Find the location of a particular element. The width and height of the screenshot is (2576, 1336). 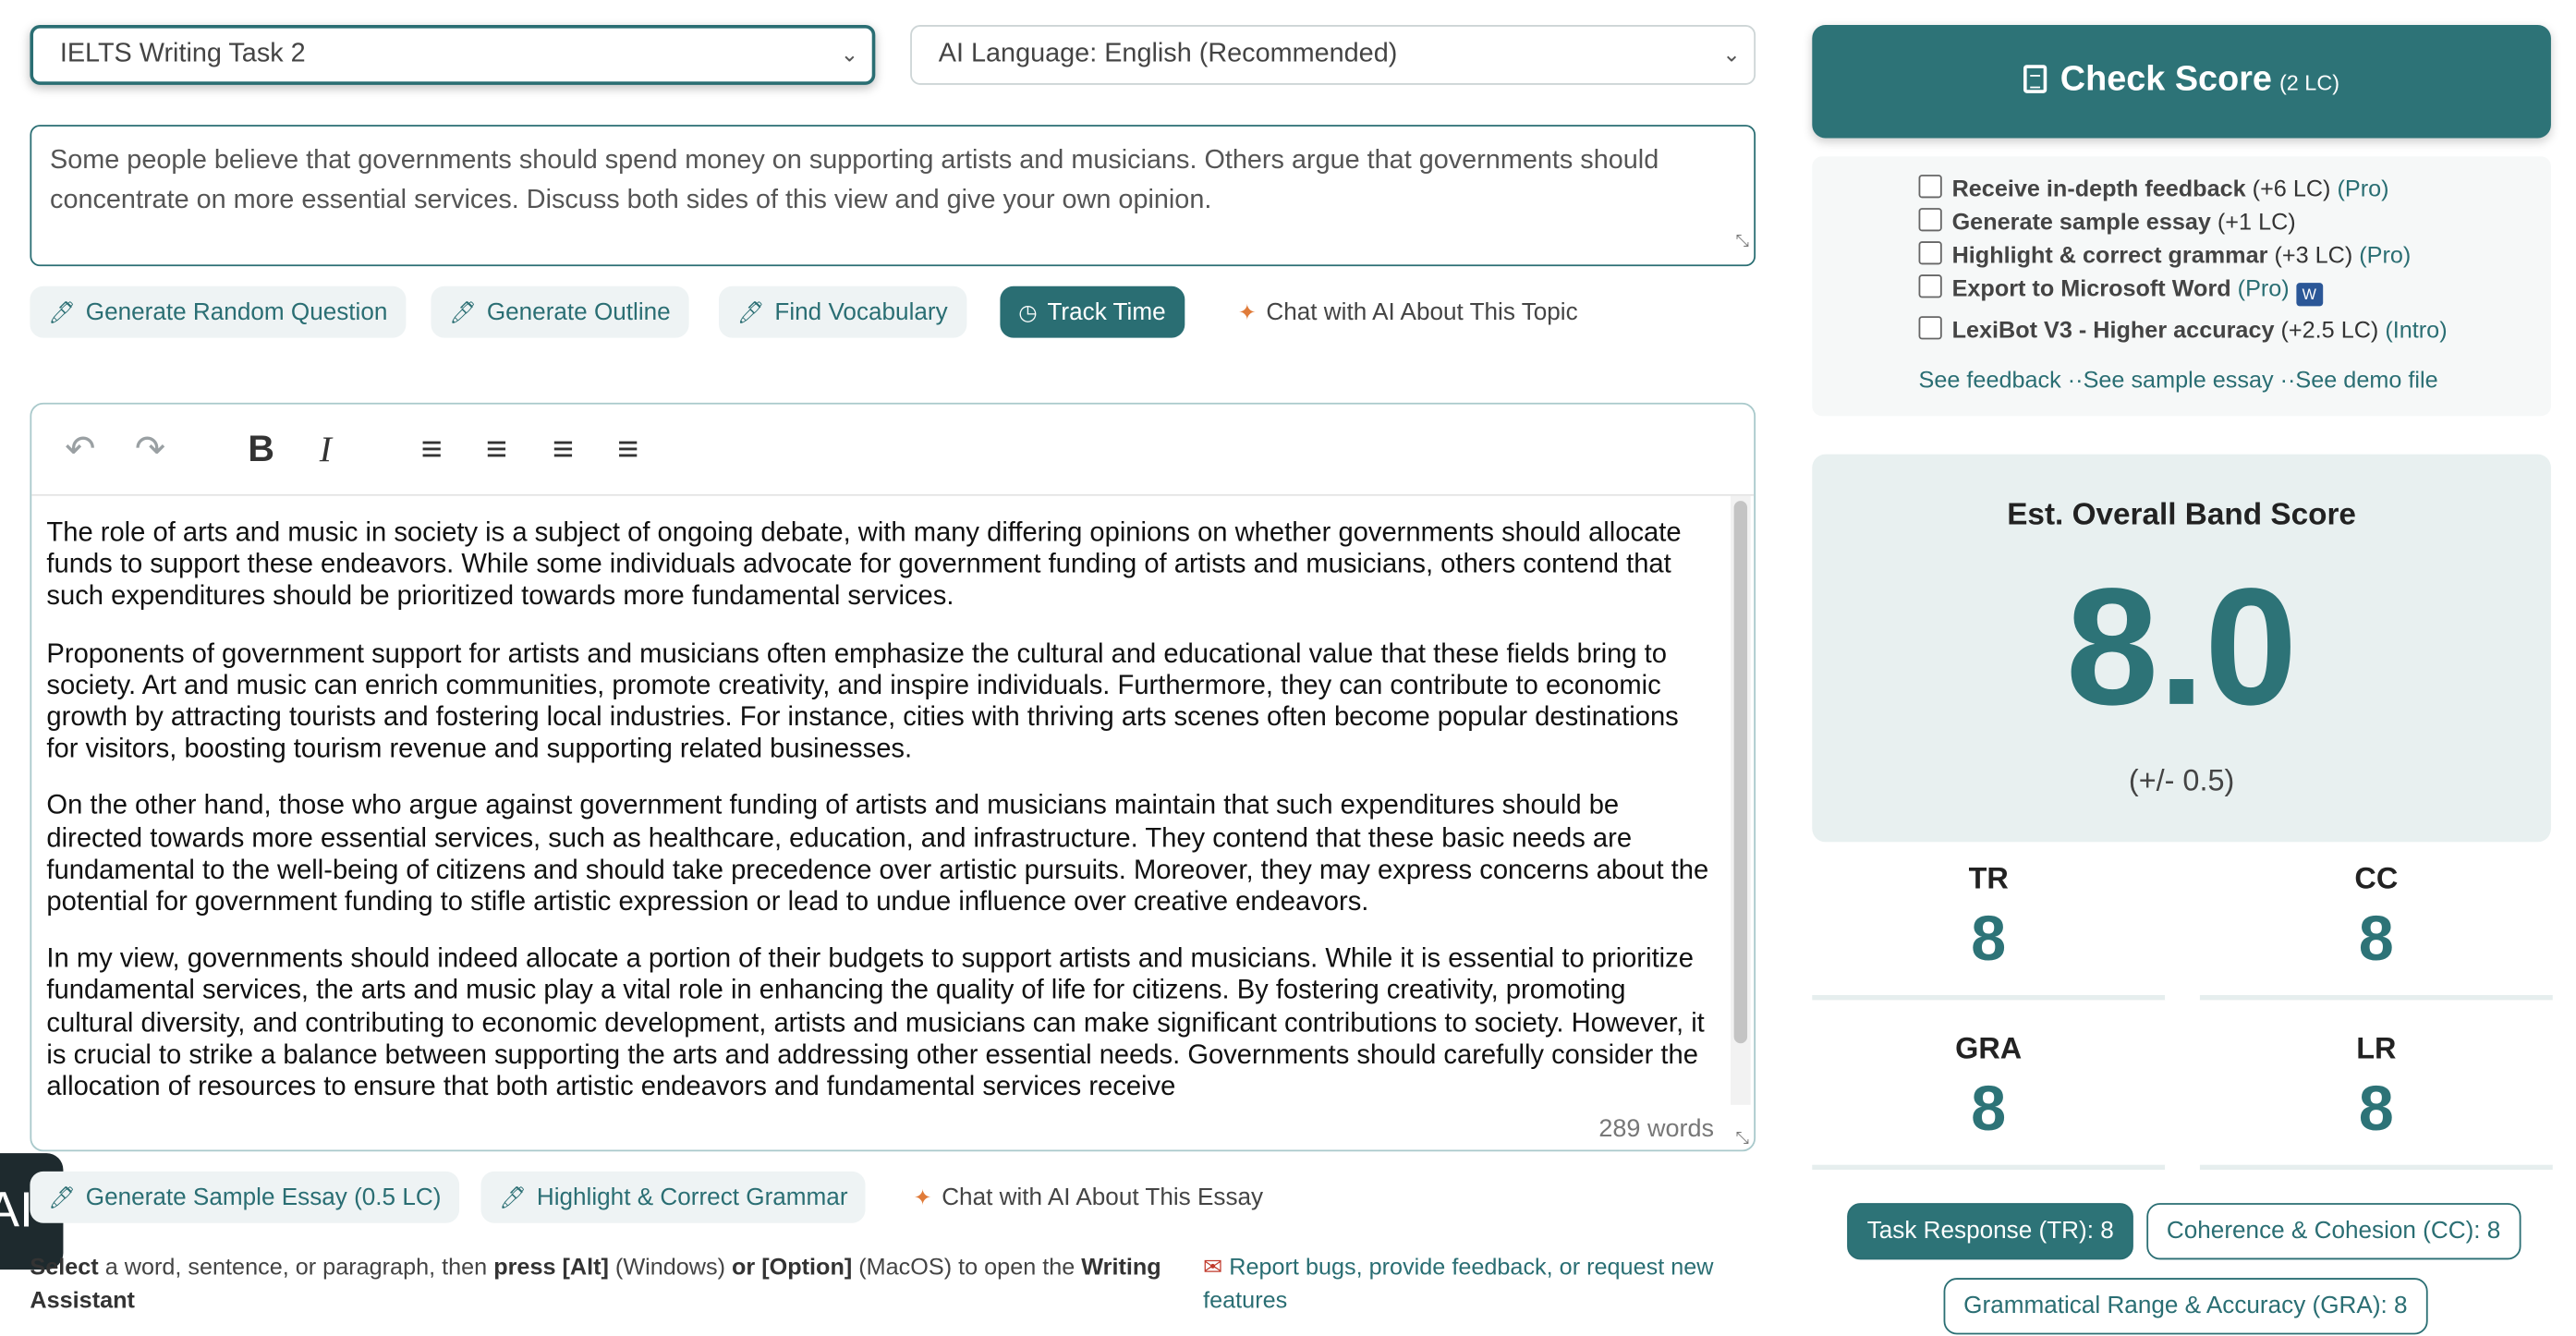

editor-scrollbar is located at coordinates (1741, 800).